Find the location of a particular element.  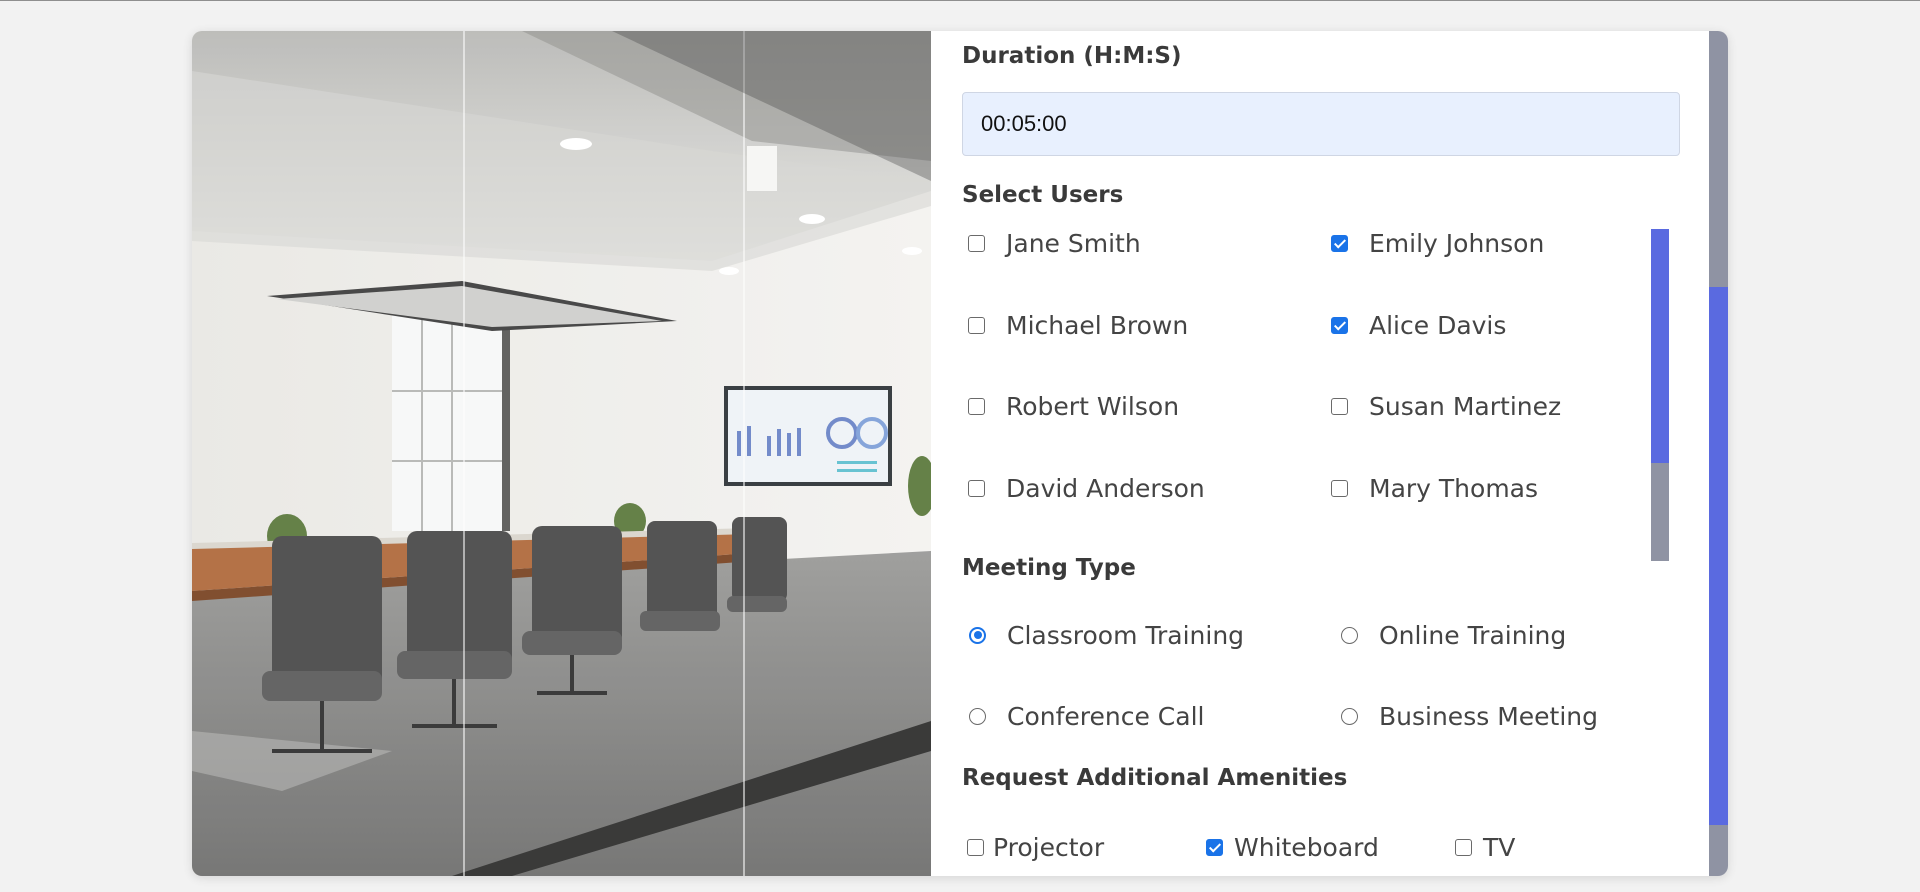

meeting-type-online-training: Online Training is located at coordinates (1453, 635).